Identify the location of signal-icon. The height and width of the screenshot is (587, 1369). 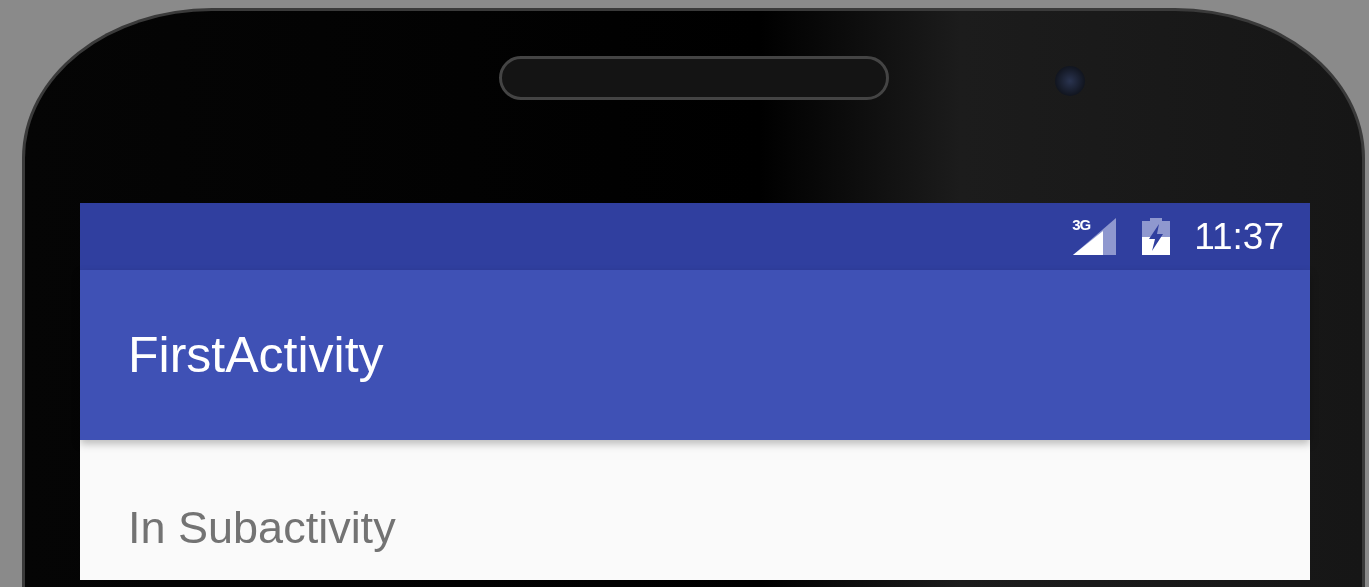
(1095, 236).